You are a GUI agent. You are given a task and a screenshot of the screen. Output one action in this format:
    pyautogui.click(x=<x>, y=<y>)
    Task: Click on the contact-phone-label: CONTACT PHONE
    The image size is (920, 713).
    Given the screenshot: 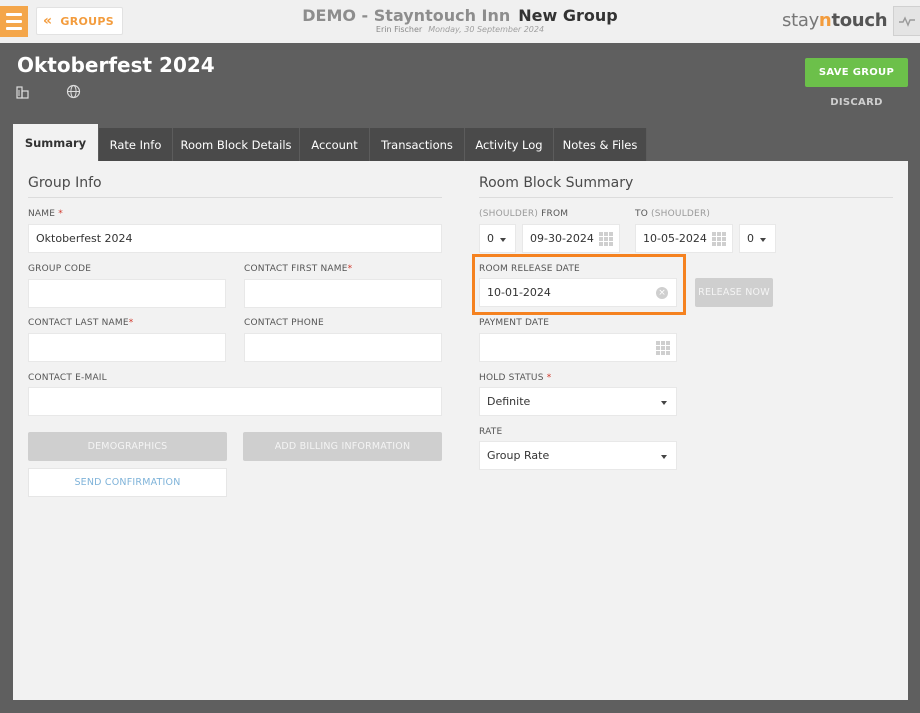 What is the action you would take?
    pyautogui.click(x=284, y=323)
    